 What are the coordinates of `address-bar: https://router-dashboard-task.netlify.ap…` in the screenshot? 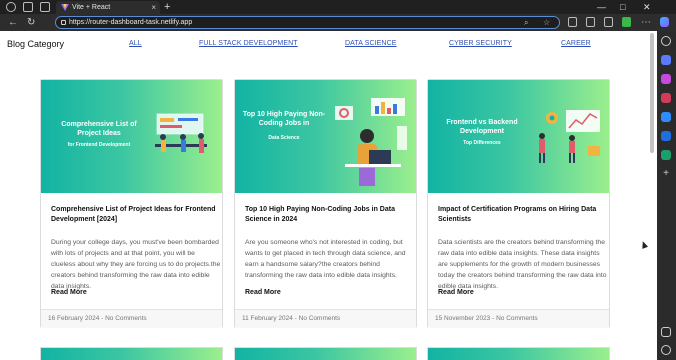 It's located at (307, 22).